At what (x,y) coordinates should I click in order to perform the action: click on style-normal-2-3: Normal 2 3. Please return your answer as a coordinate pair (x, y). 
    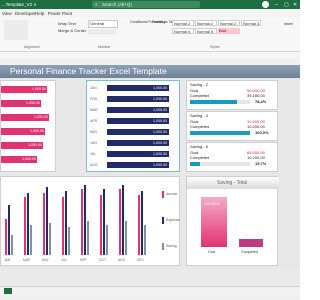
    Looking at the image, I should click on (229, 26).